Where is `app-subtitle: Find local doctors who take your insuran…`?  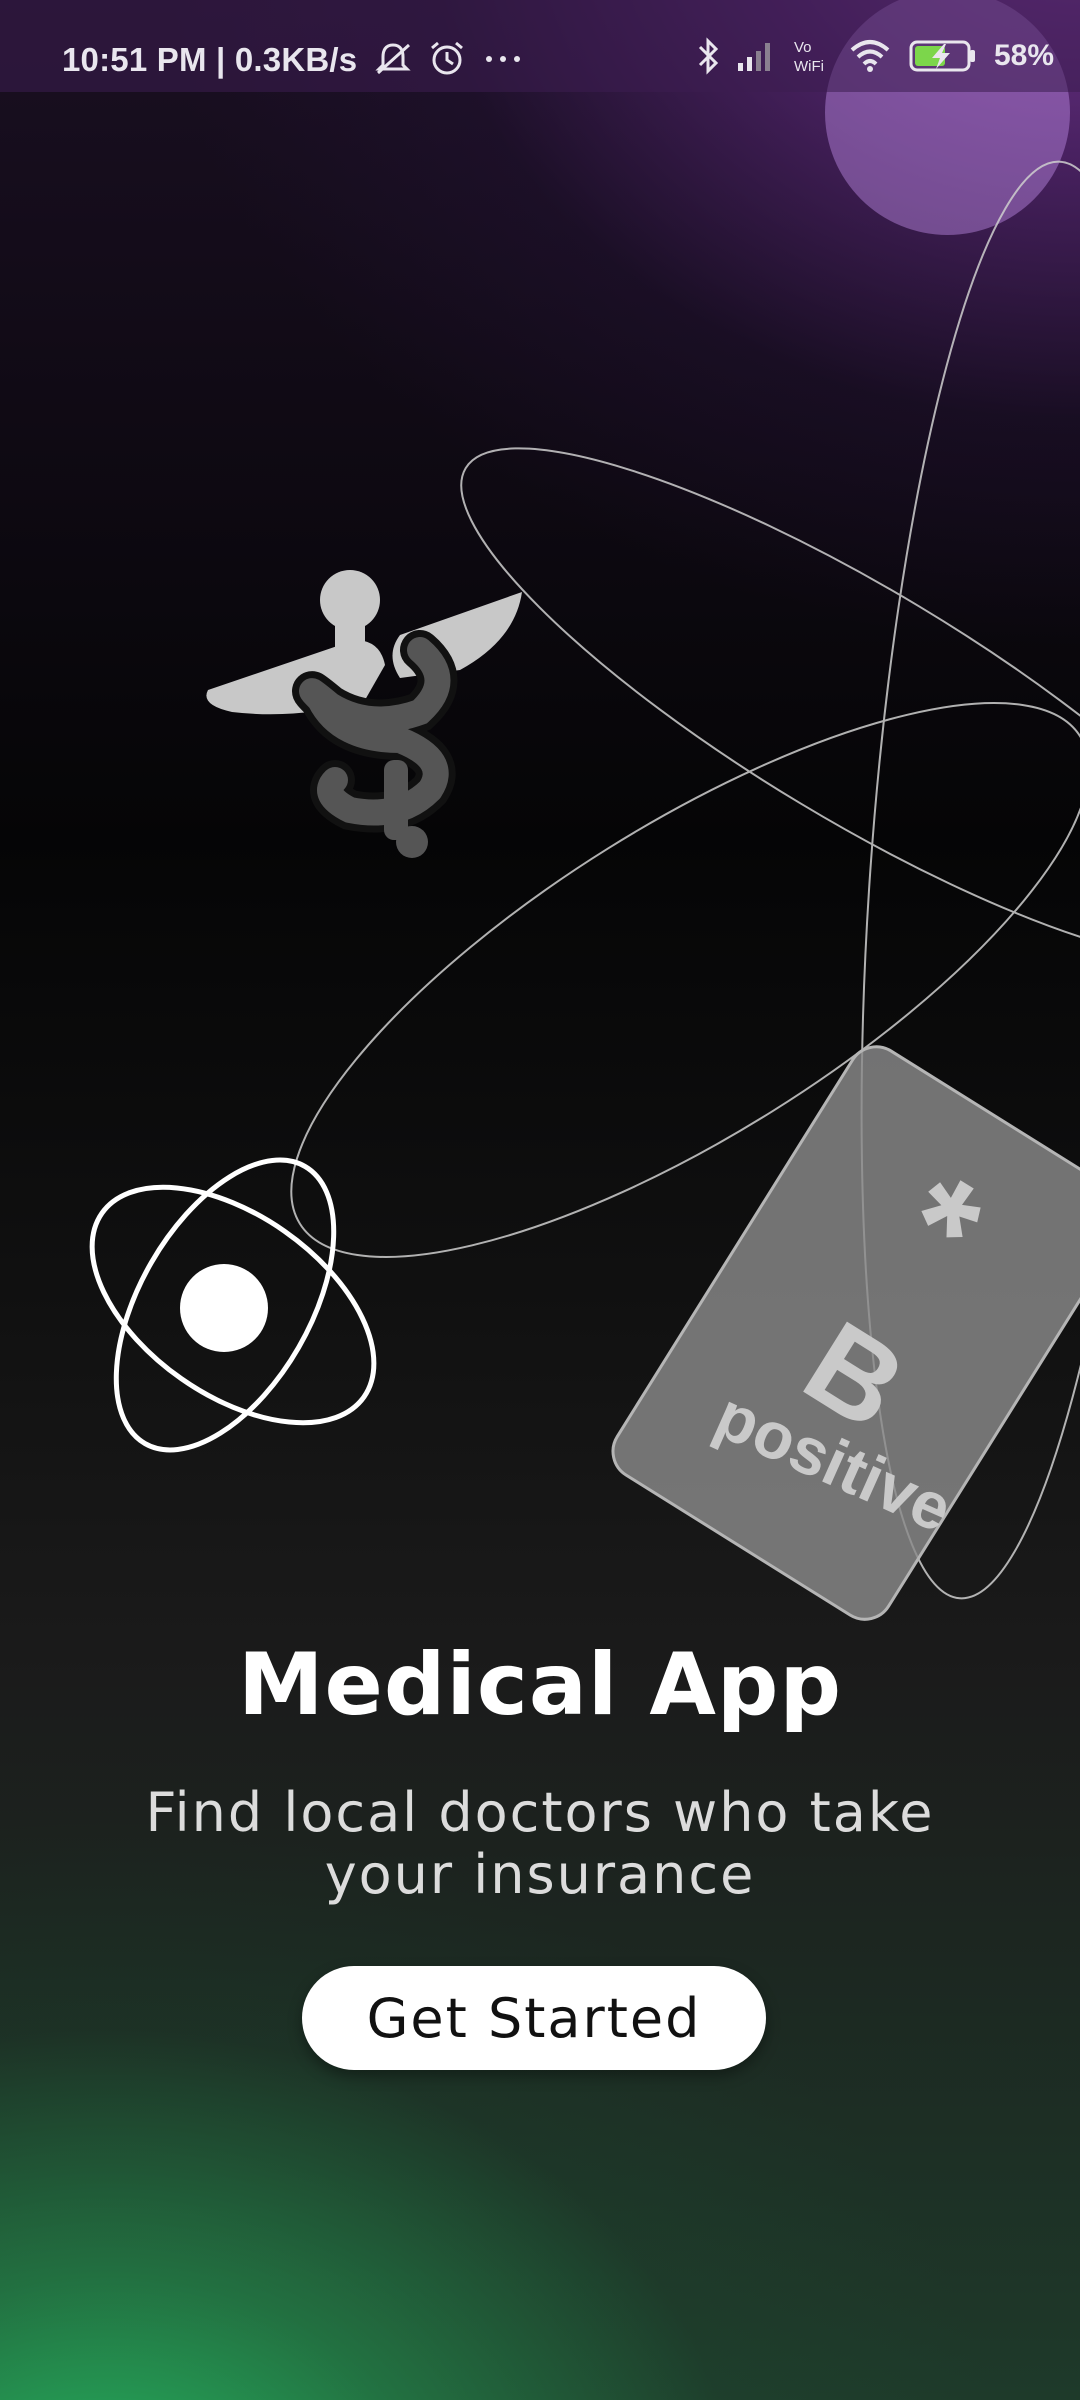
app-subtitle: Find local doctors who take your insuran… is located at coordinates (540, 1843).